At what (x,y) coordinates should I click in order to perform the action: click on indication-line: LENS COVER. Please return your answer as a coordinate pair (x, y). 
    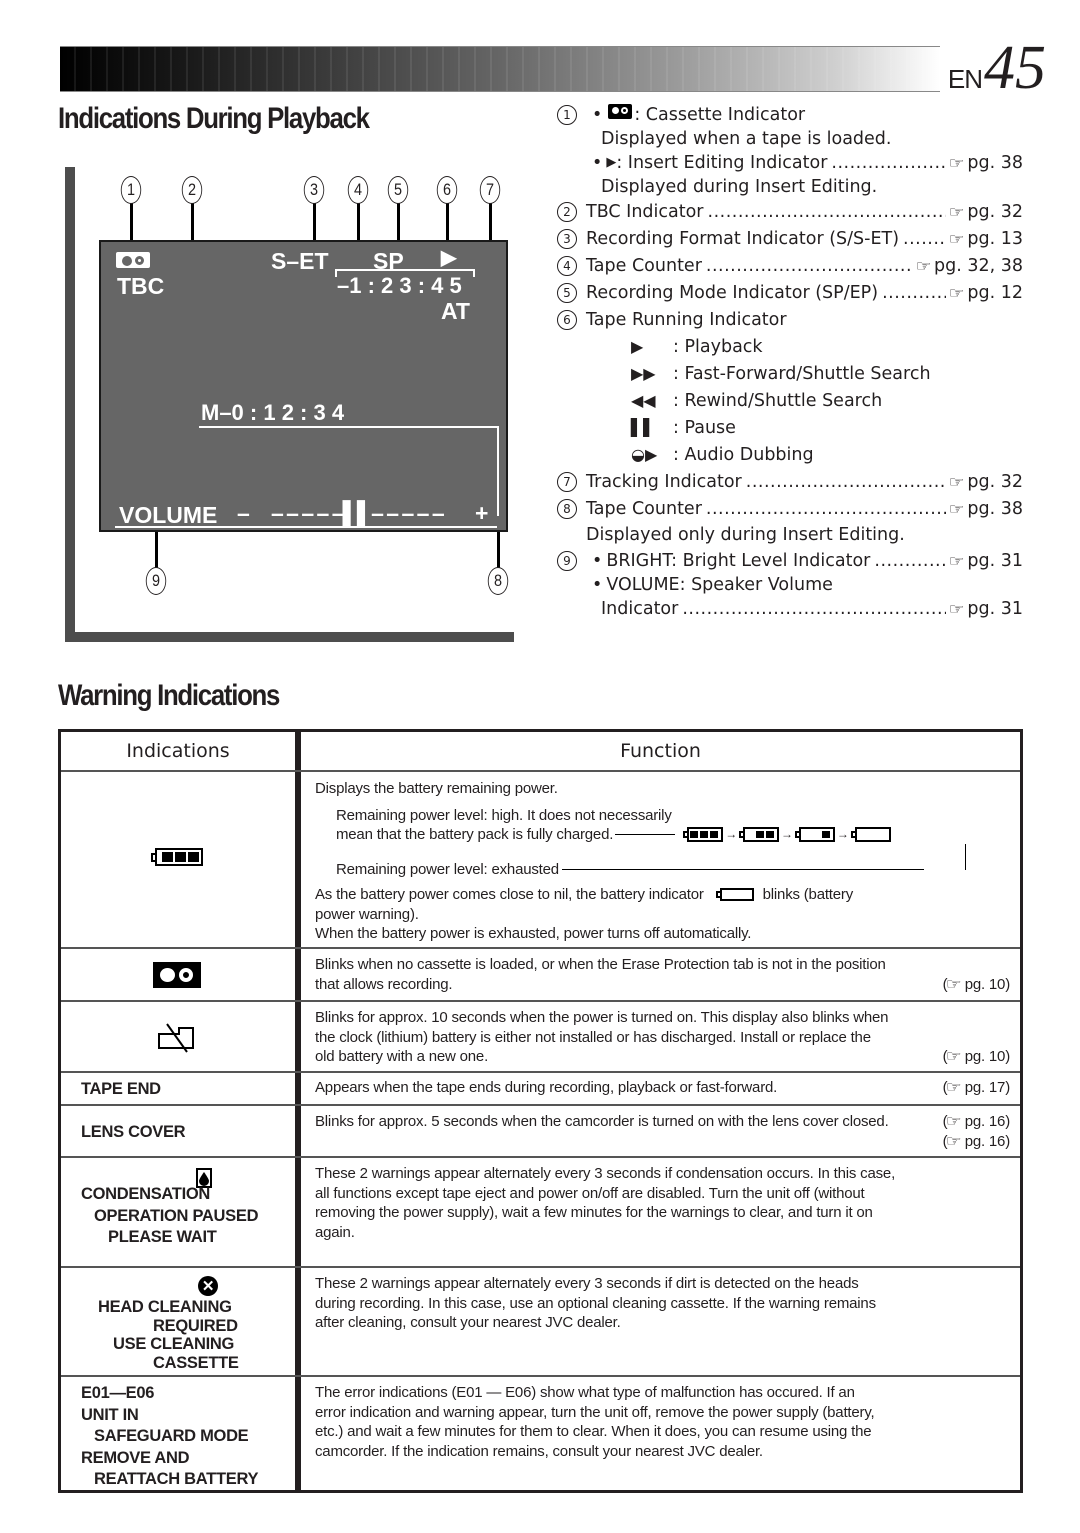
    Looking at the image, I should click on (133, 1132).